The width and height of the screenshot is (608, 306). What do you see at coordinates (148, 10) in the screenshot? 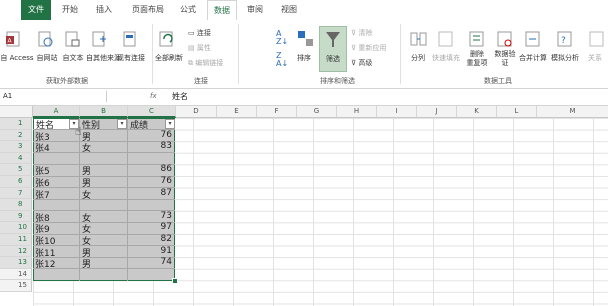
I see `tab-page-layout: 页面布局` at bounding box center [148, 10].